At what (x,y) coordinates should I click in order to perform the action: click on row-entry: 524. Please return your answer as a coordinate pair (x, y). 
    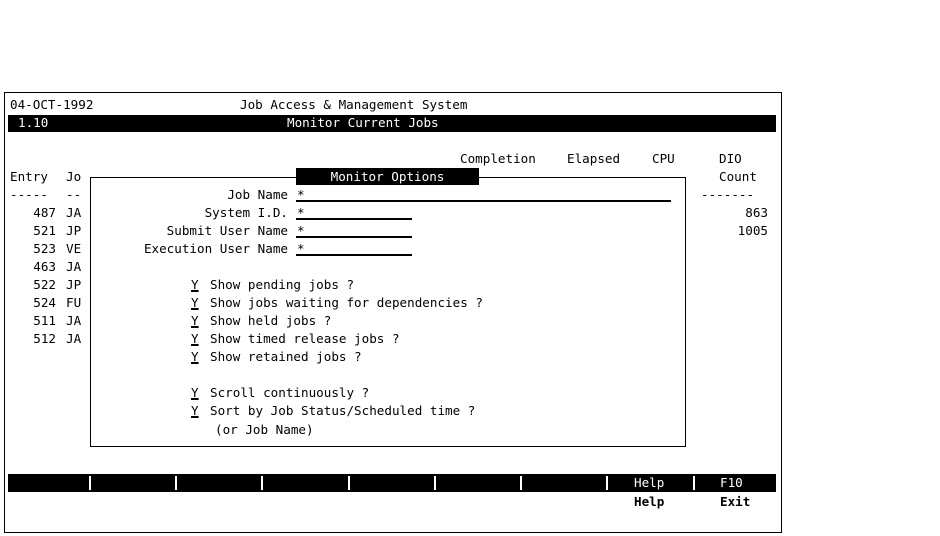
    Looking at the image, I should click on (38, 303).